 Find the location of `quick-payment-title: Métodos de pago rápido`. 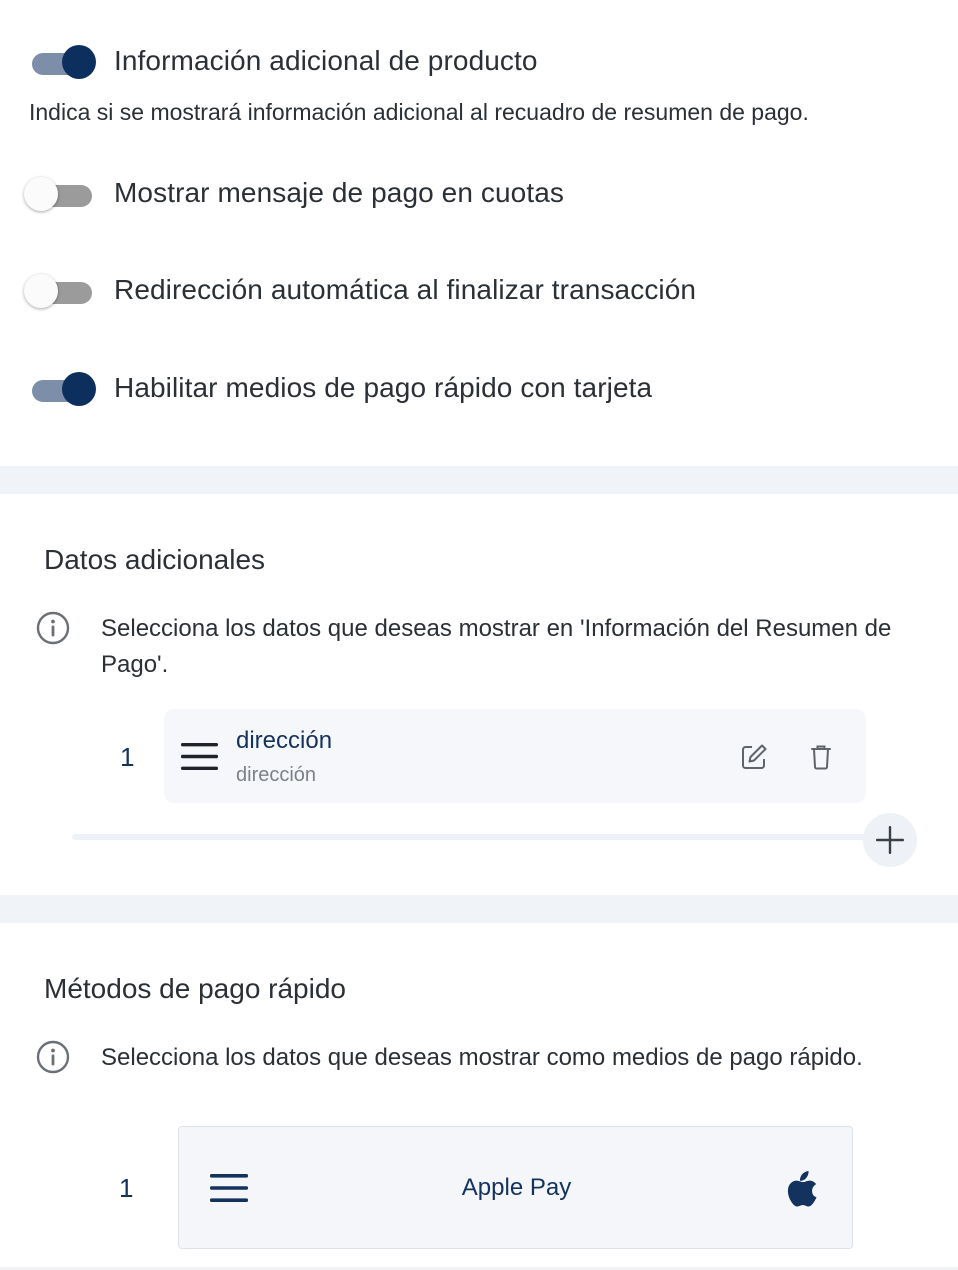

quick-payment-title: Métodos de pago rápido is located at coordinates (195, 988).